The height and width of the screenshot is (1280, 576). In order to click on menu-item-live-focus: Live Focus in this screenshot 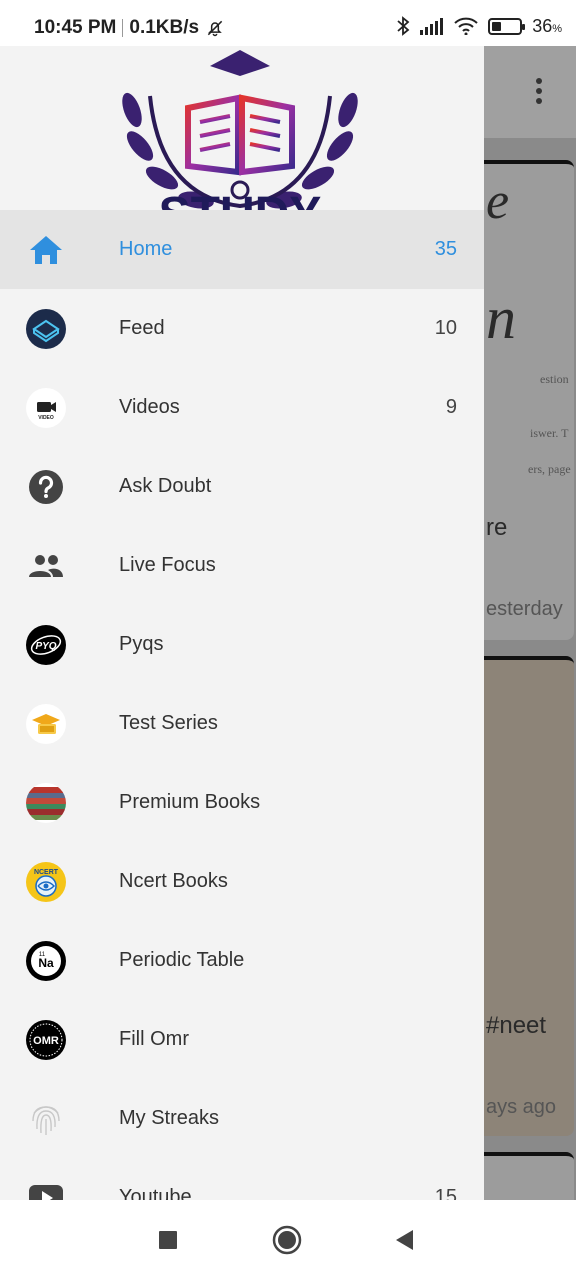, I will do `click(242, 565)`.